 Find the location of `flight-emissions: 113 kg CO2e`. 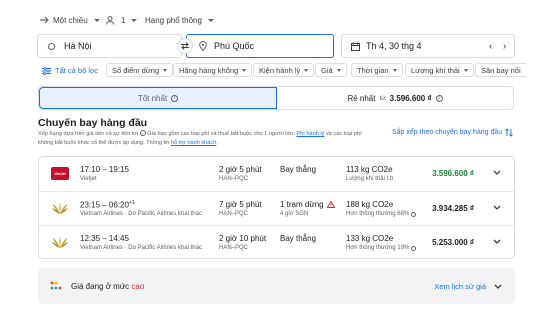

flight-emissions: 113 kg CO2e is located at coordinates (369, 169).